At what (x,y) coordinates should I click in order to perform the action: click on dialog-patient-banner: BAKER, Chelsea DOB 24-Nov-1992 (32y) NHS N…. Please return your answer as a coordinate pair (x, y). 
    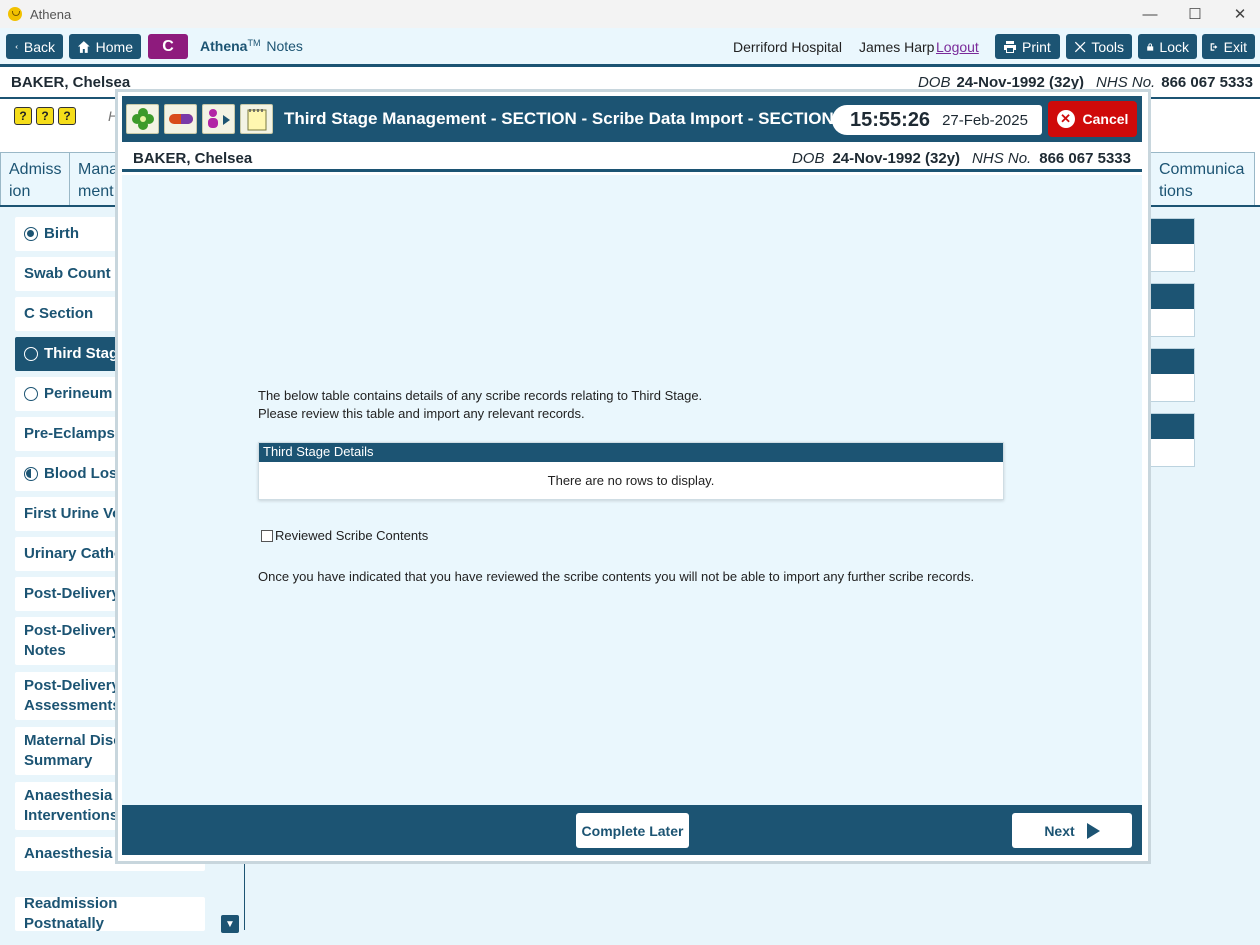
    Looking at the image, I should click on (632, 157).